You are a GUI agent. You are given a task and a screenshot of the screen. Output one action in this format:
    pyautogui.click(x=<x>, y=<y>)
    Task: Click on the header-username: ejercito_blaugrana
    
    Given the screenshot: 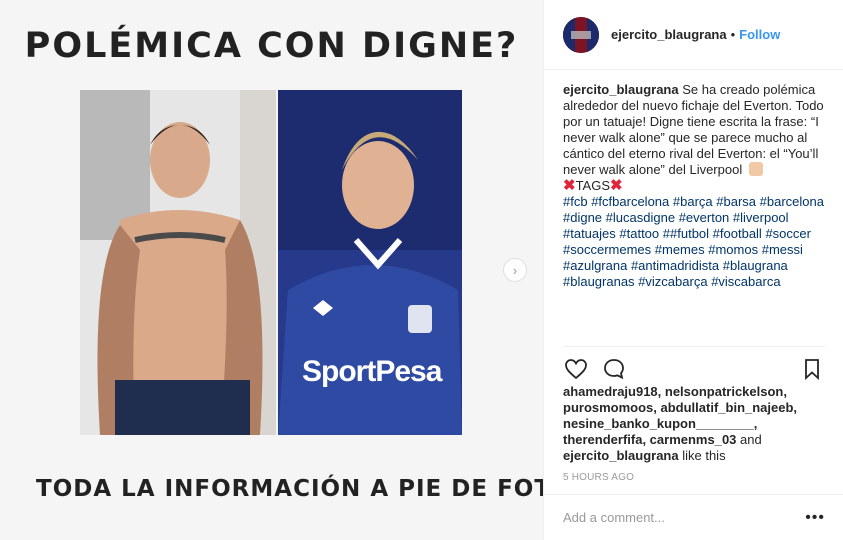 What is the action you would take?
    pyautogui.click(x=669, y=34)
    